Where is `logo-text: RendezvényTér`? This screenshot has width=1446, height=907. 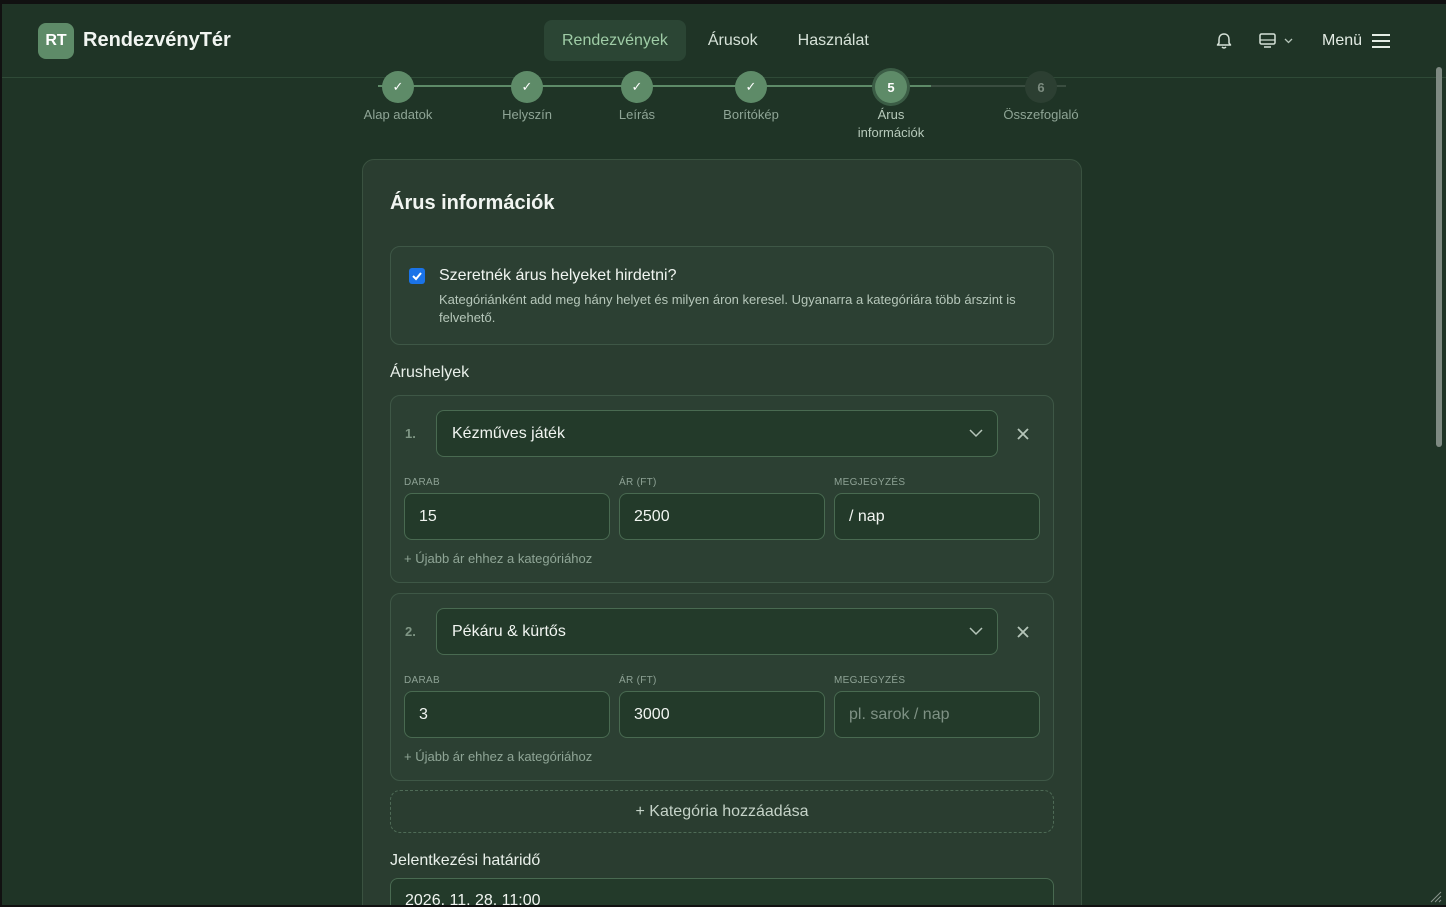
logo-text: RendezvényTér is located at coordinates (157, 40).